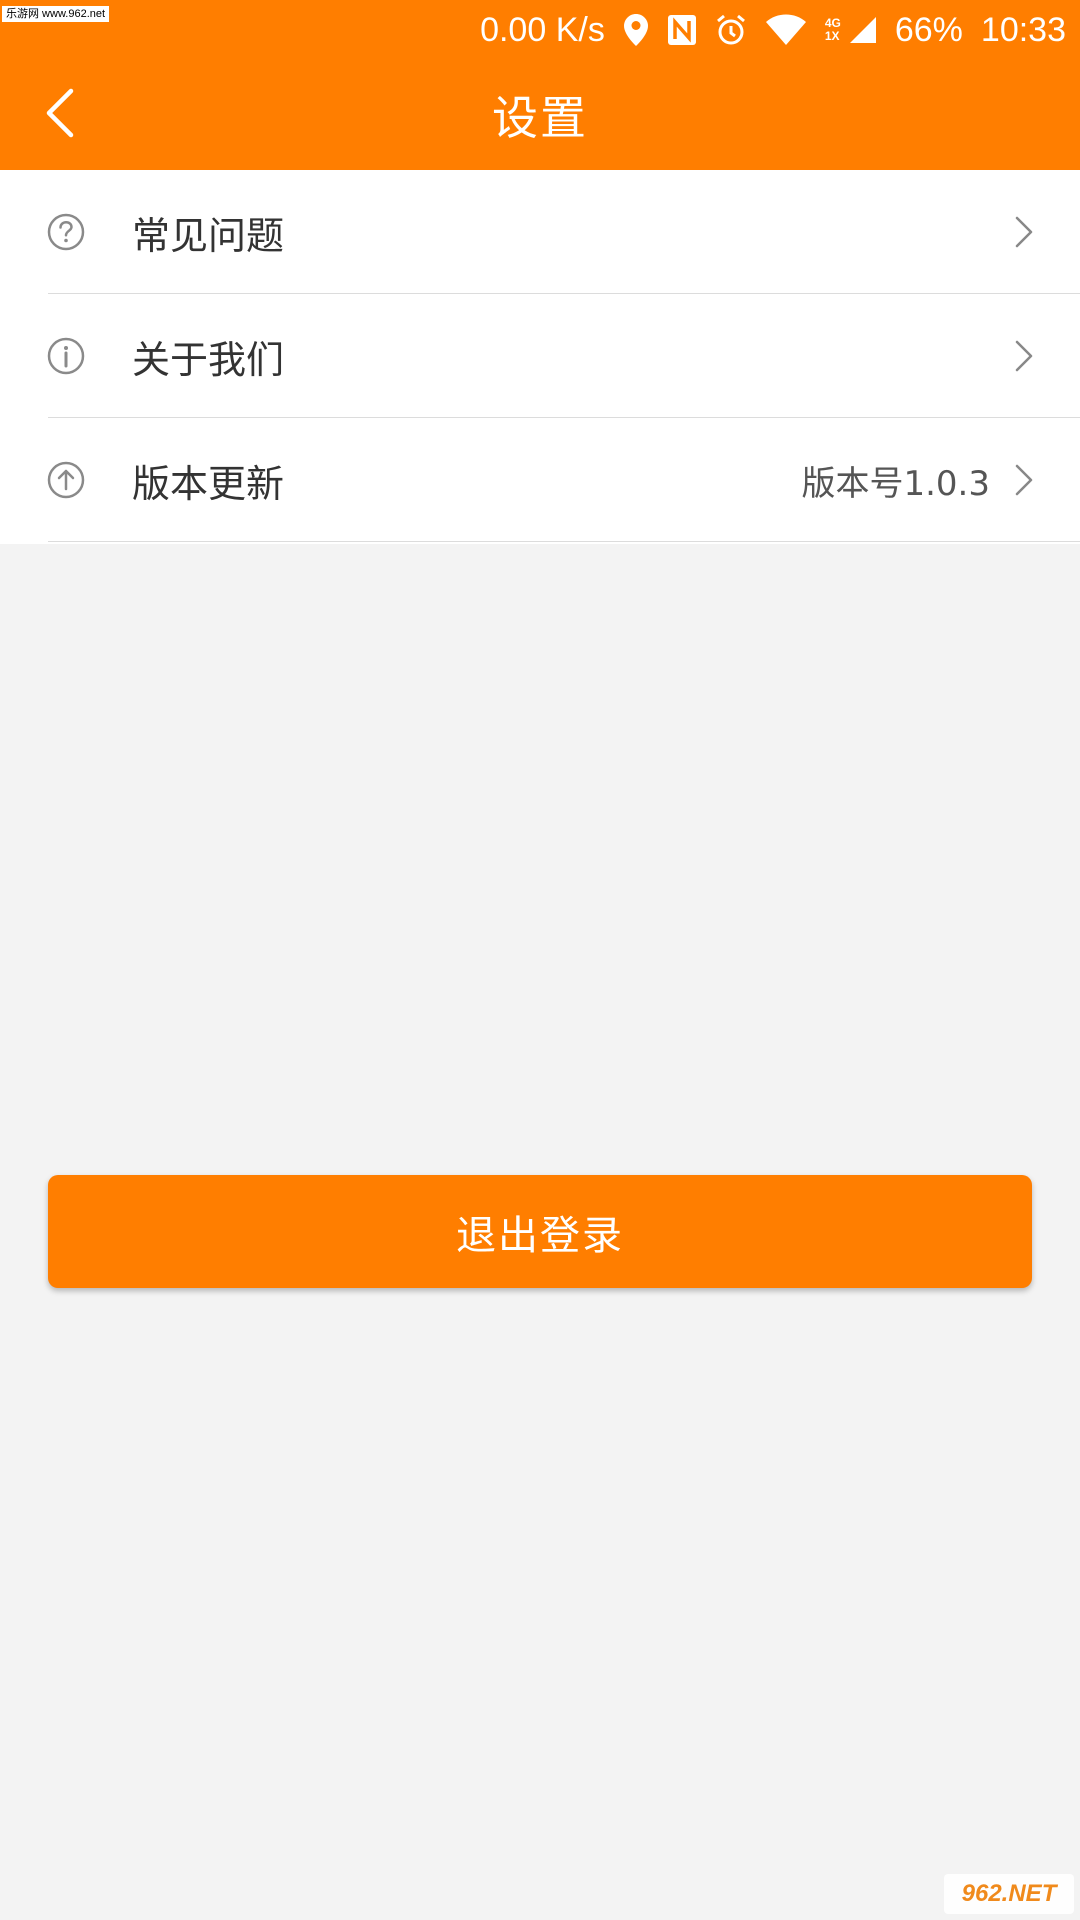 The height and width of the screenshot is (1920, 1080). I want to click on menu-item-faq: 常见问题, so click(540, 232).